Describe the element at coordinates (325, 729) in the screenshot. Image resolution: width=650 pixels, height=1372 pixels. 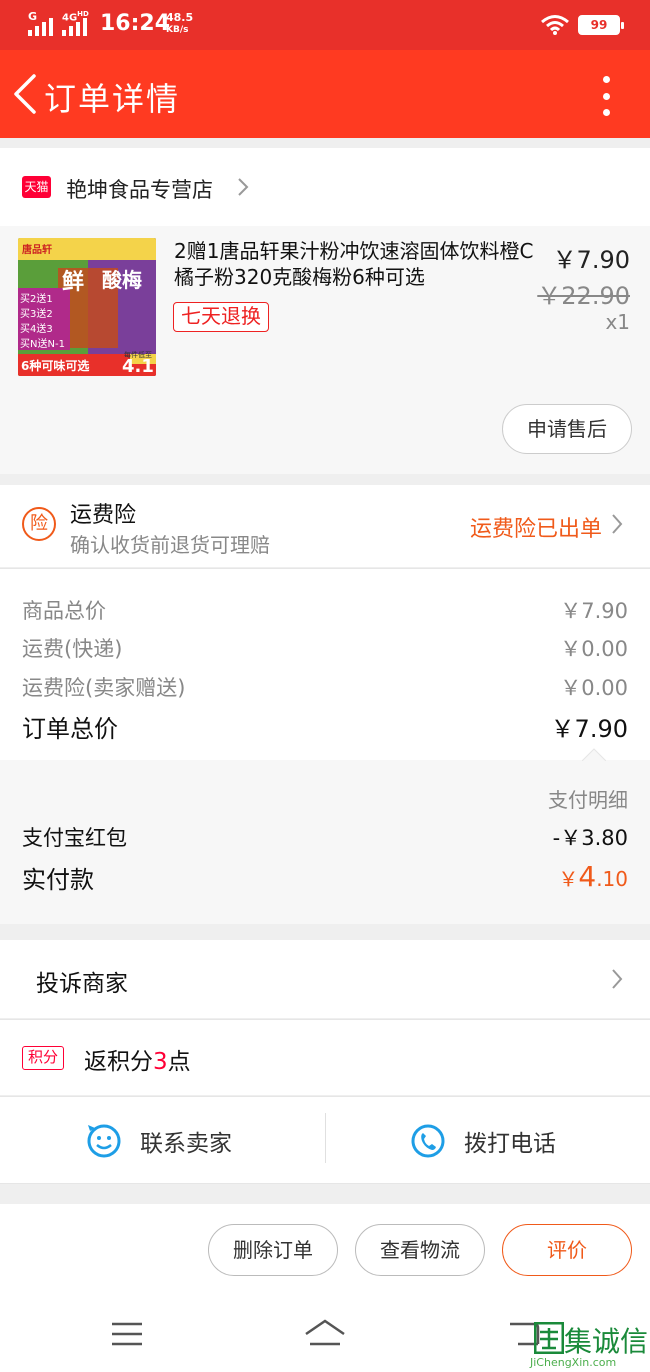
I see `order-total-row: 订单总价 ￥7.90` at that location.